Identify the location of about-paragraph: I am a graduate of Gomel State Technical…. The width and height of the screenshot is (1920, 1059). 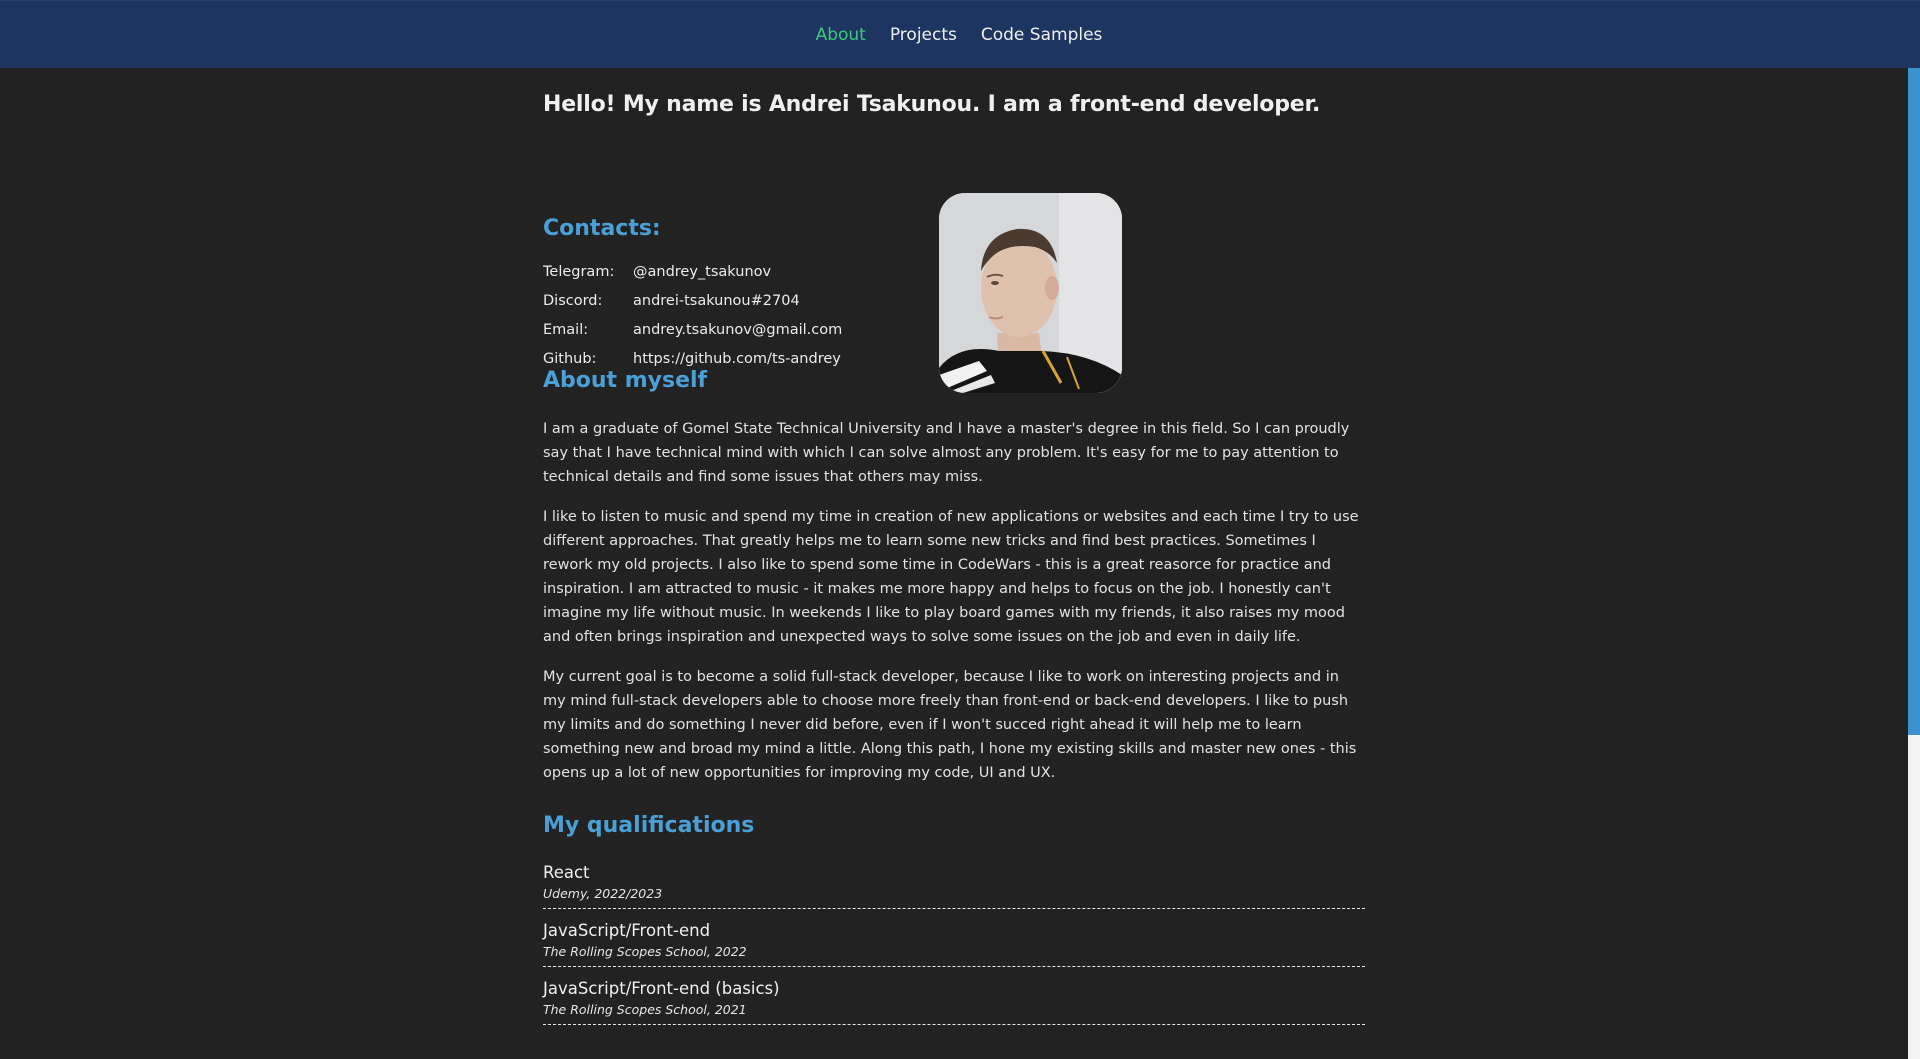
(946, 453).